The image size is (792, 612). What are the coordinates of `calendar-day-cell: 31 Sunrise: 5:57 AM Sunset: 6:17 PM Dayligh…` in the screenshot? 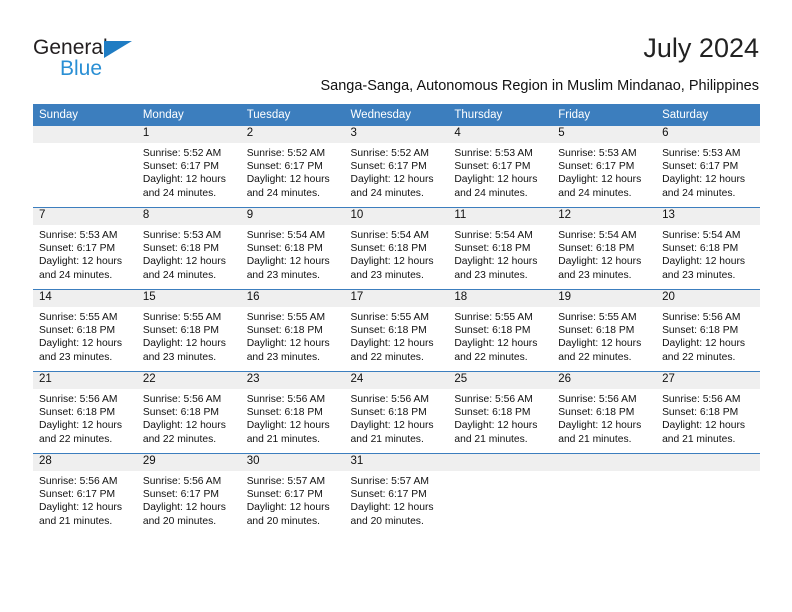 It's located at (396, 494).